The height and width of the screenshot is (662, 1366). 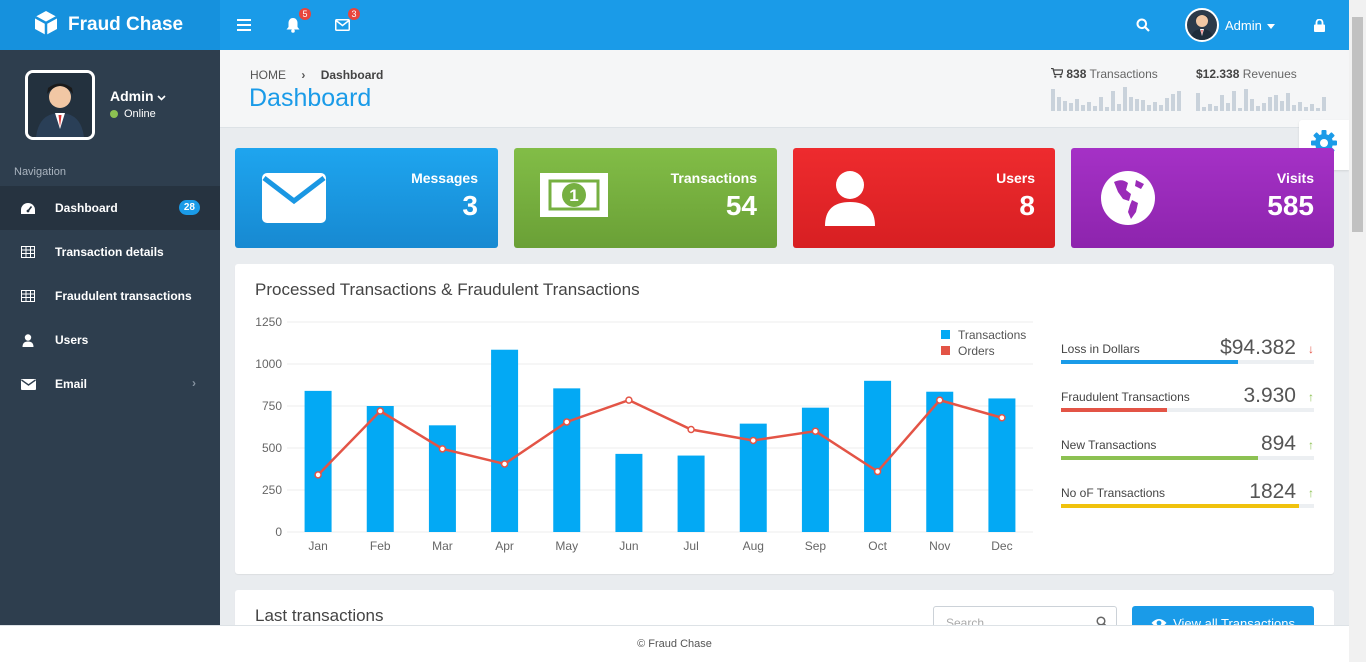 I want to click on tile-label: Transactions, so click(x=713, y=178).